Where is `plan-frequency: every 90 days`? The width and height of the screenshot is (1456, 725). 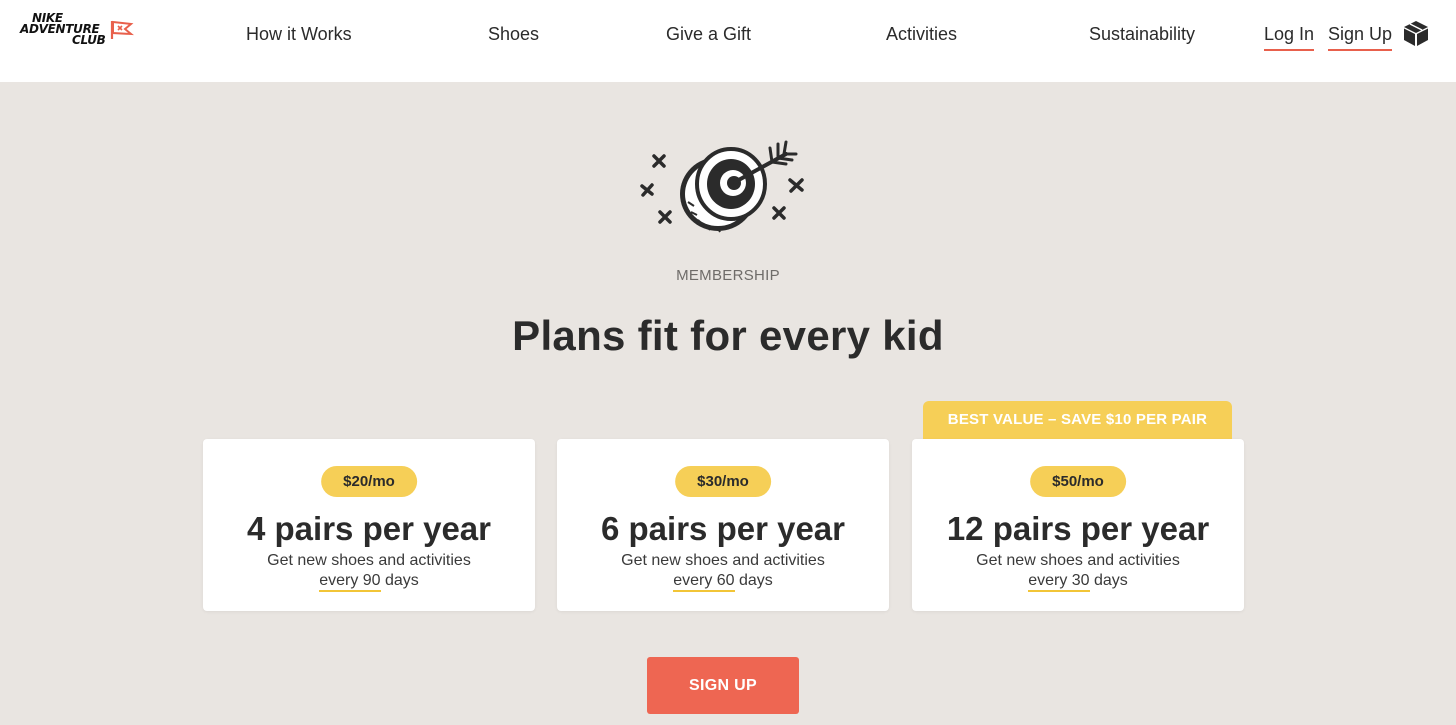 plan-frequency: every 90 days is located at coordinates (369, 581).